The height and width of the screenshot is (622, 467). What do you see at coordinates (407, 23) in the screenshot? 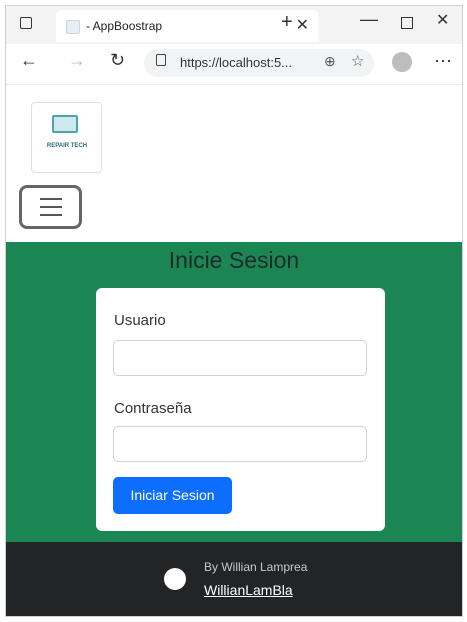
I see `maximize-icon` at bounding box center [407, 23].